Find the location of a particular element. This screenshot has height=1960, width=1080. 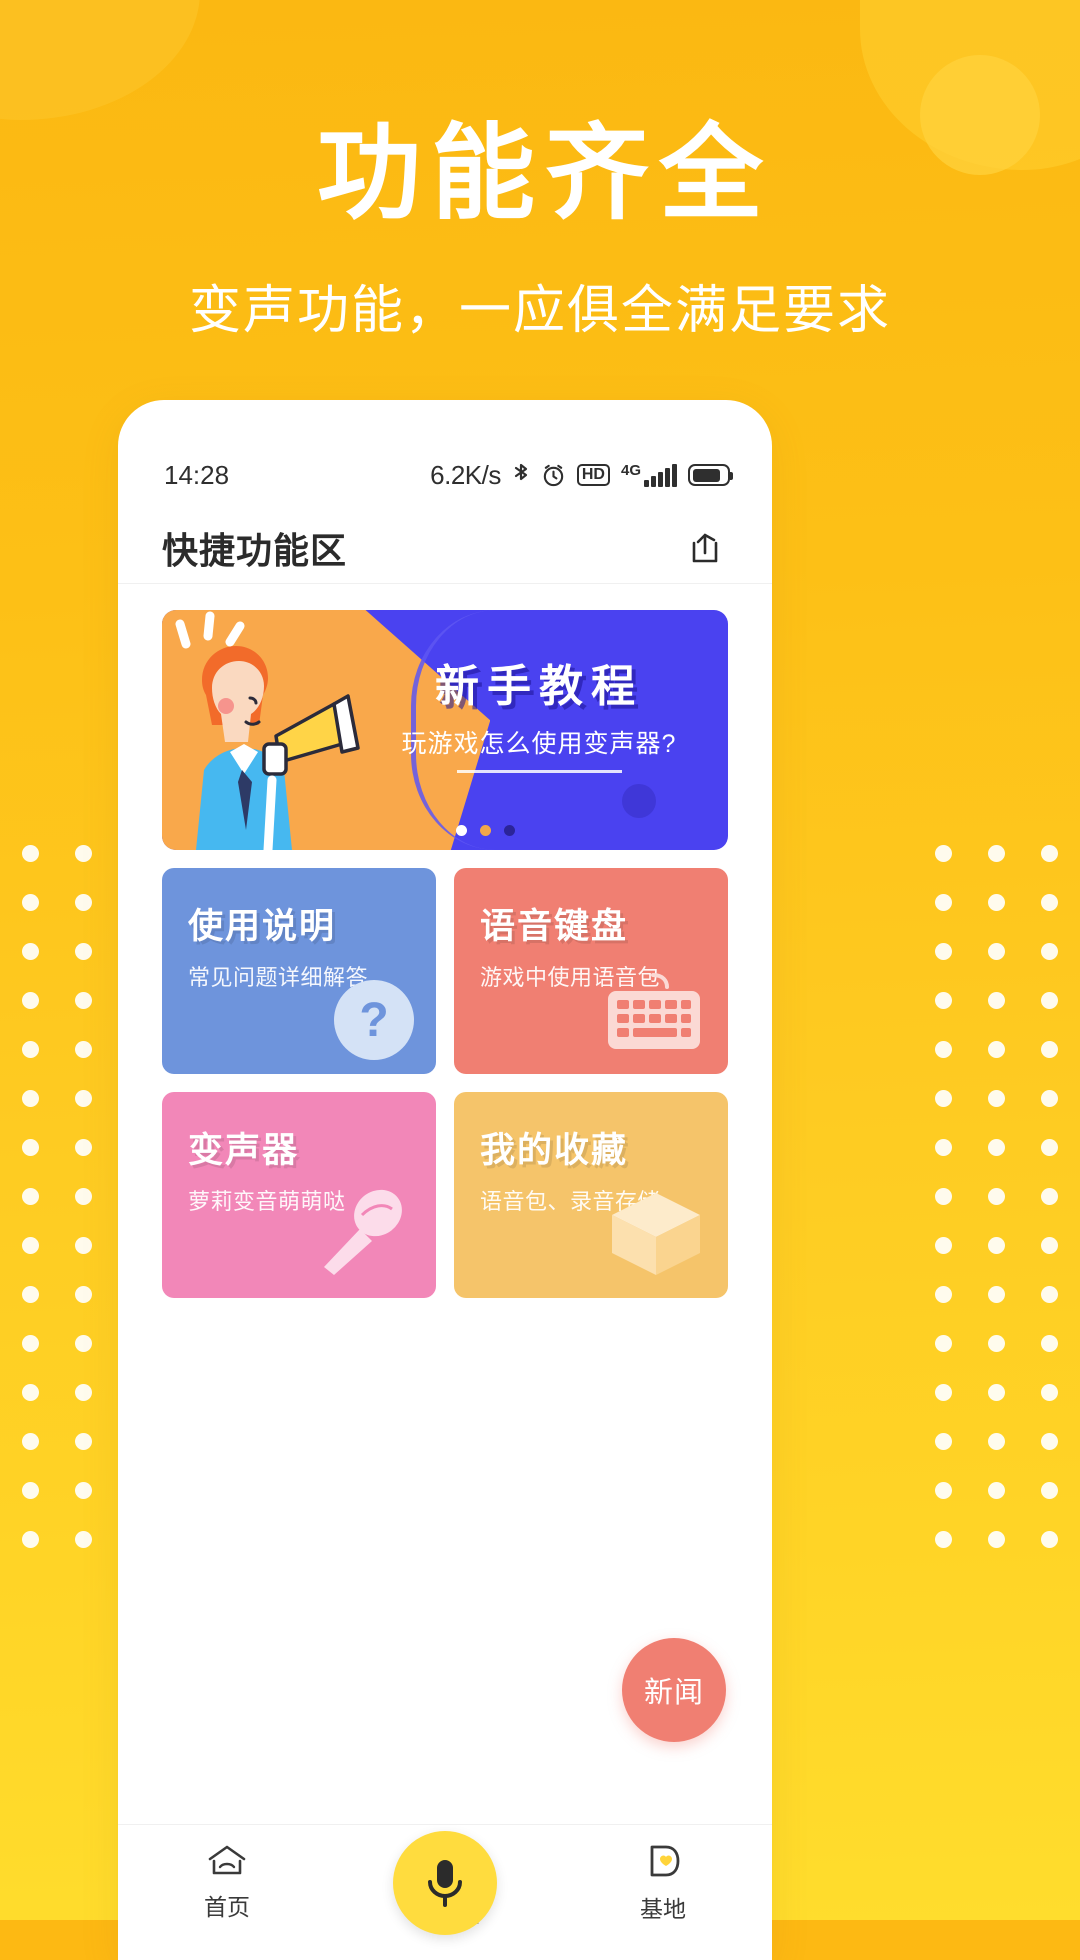

status-bar-network-speed: 6.2K/s is located at coordinates (465, 474).